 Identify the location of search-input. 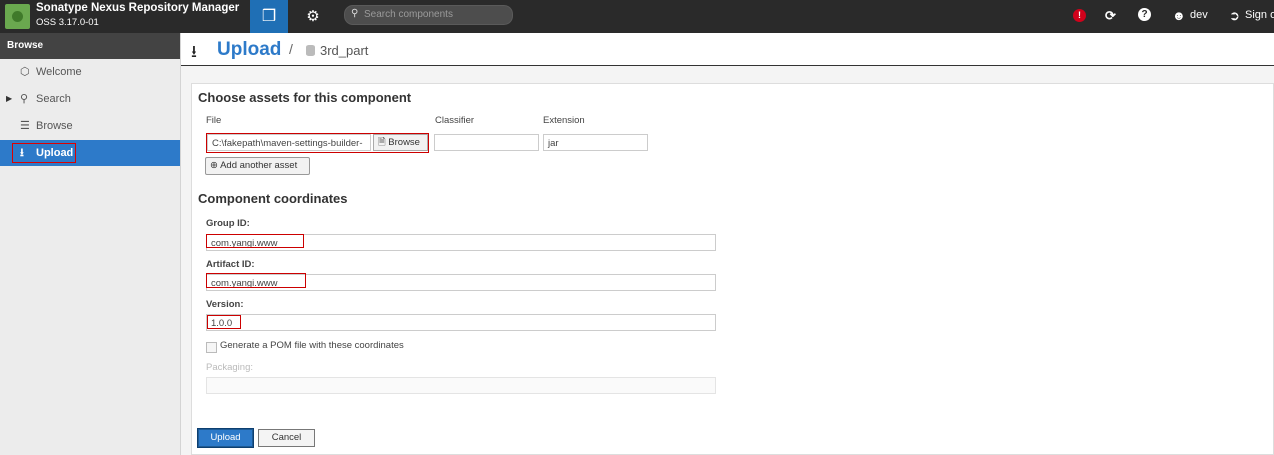
(434, 14).